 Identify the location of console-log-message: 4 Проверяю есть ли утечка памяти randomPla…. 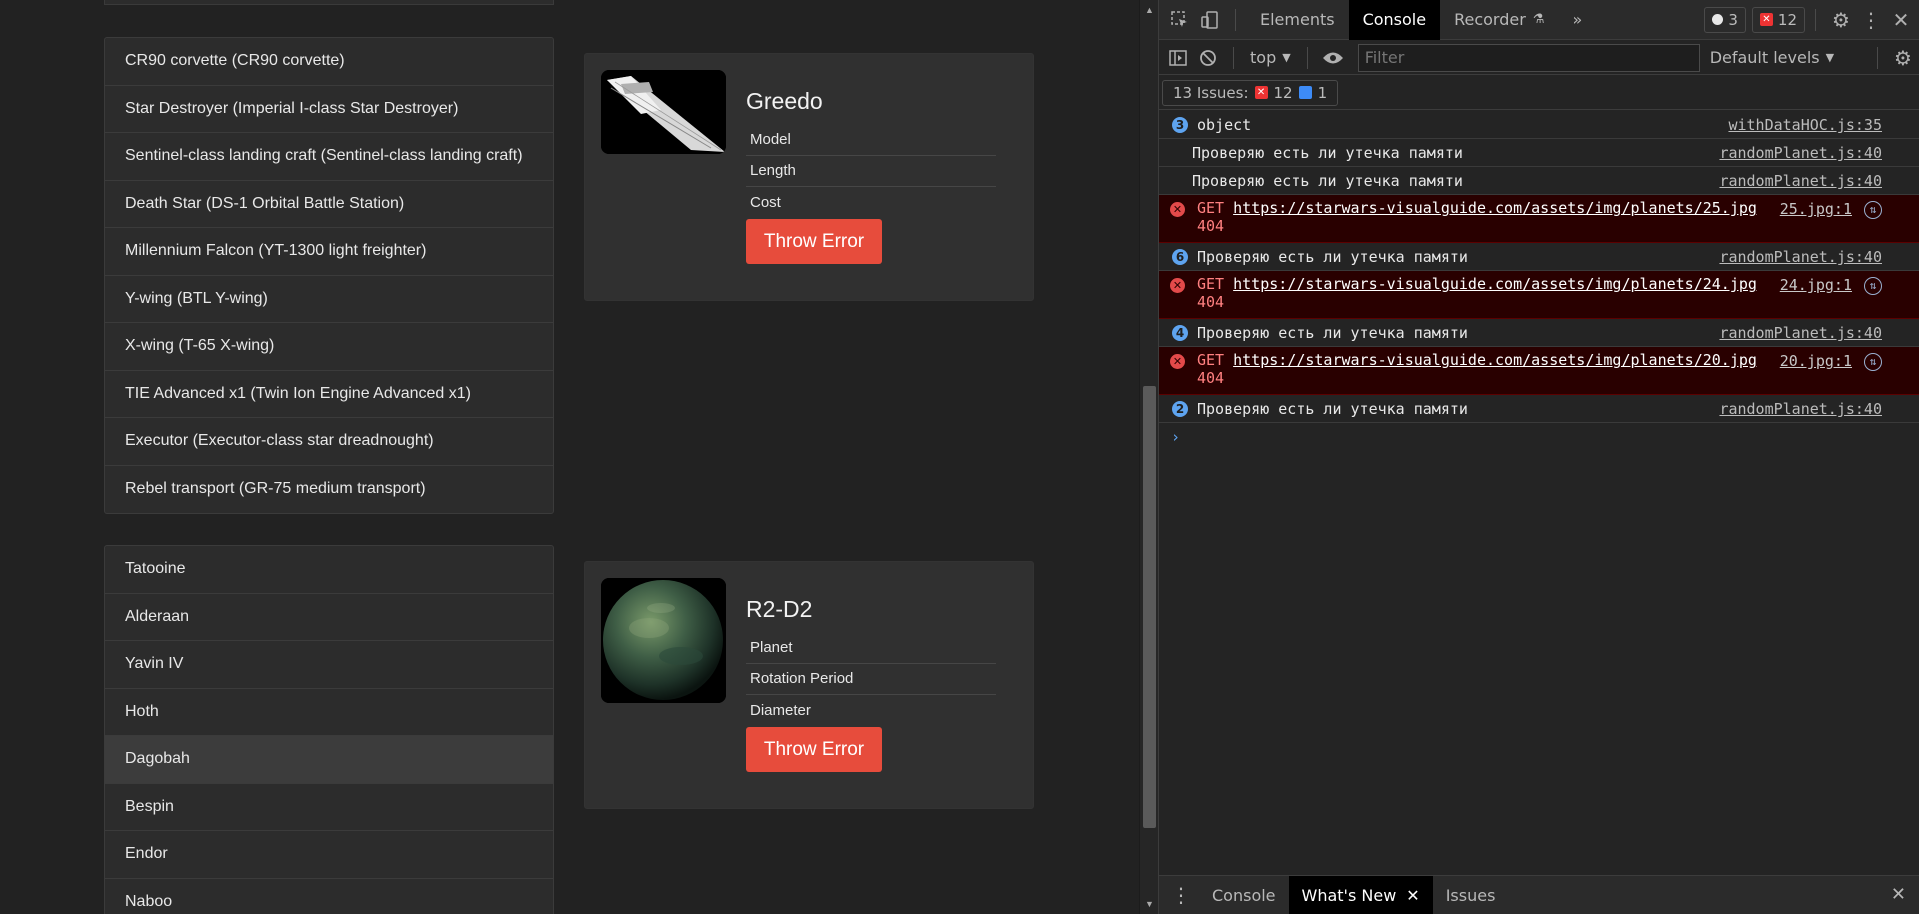
(1539, 333).